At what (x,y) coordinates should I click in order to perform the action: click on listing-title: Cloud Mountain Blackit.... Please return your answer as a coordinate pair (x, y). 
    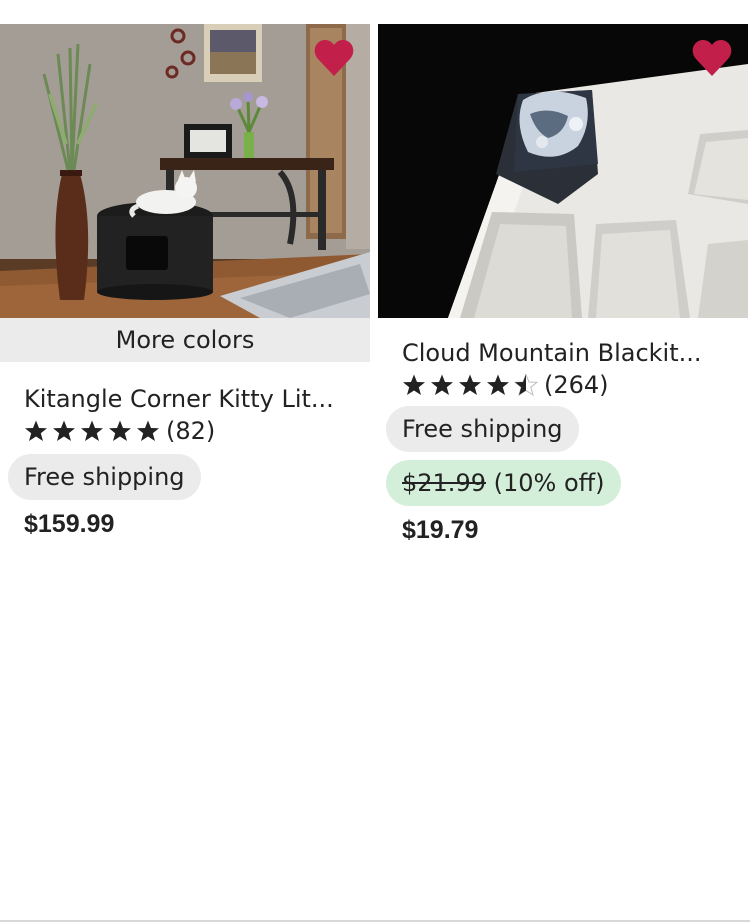
    Looking at the image, I should click on (555, 353).